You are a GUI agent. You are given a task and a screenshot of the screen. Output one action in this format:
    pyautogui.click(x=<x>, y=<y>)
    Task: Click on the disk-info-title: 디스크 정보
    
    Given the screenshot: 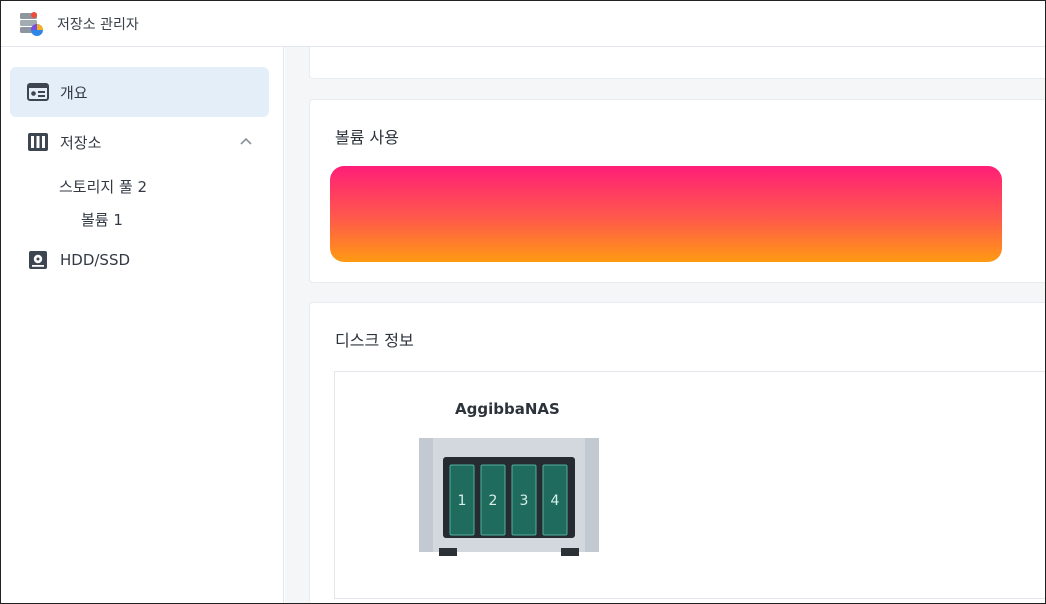 What is the action you would take?
    pyautogui.click(x=374, y=340)
    